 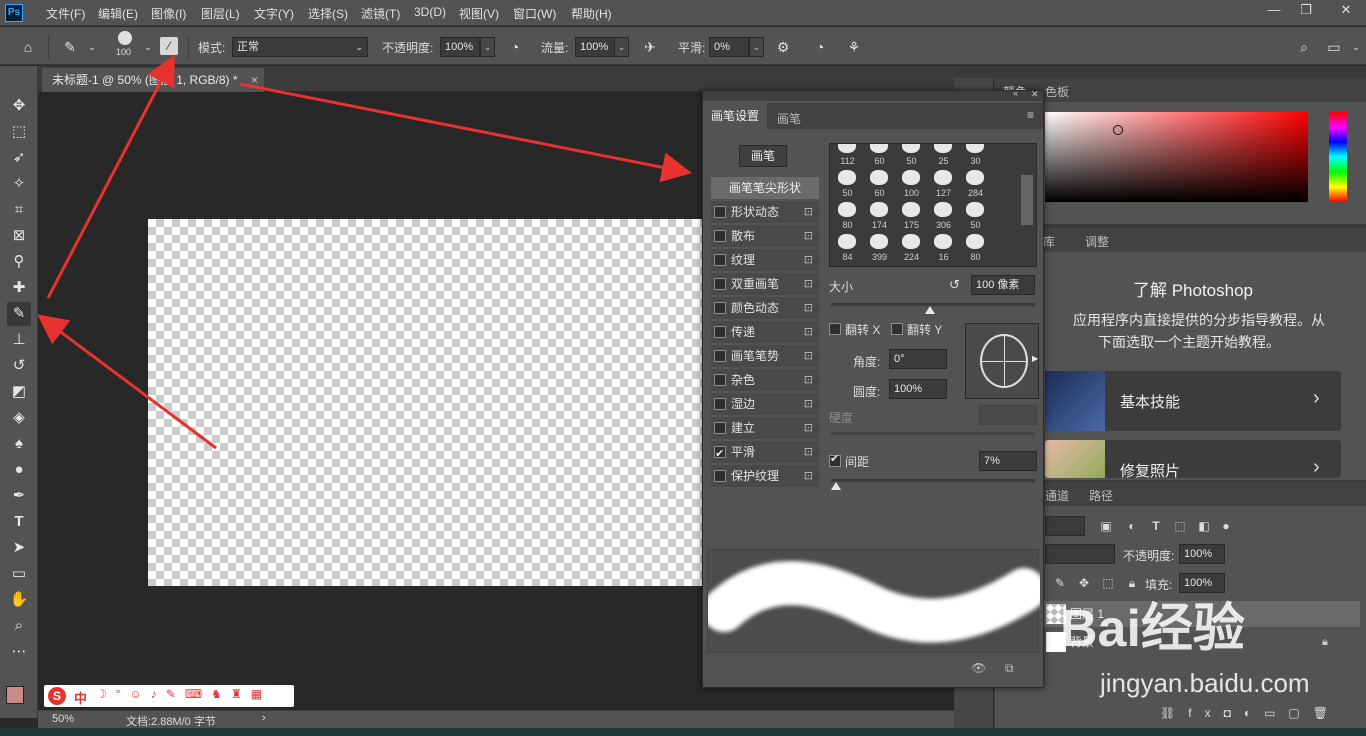 I want to click on stamp-tool-icon: ⊥, so click(x=19, y=340).